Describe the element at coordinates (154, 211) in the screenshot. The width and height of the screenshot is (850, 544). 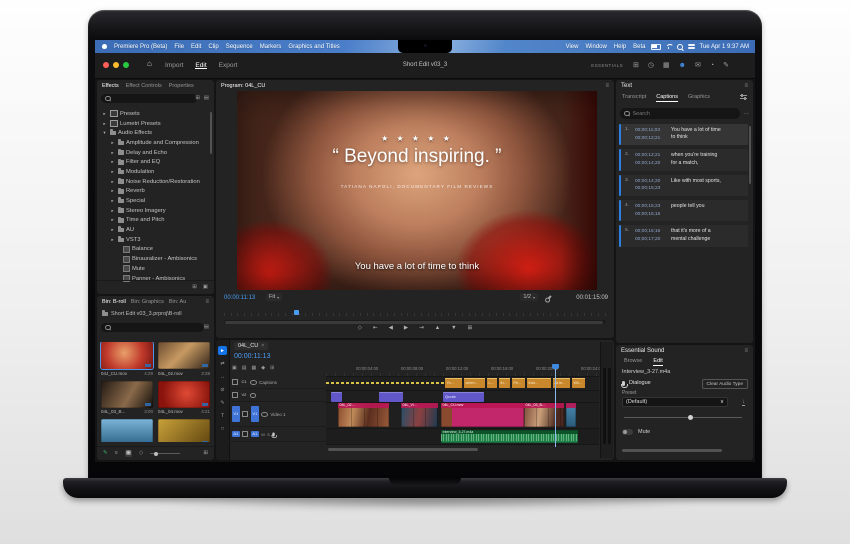
I see `effects-tree-item: ▸ Stereo Imagery` at that location.